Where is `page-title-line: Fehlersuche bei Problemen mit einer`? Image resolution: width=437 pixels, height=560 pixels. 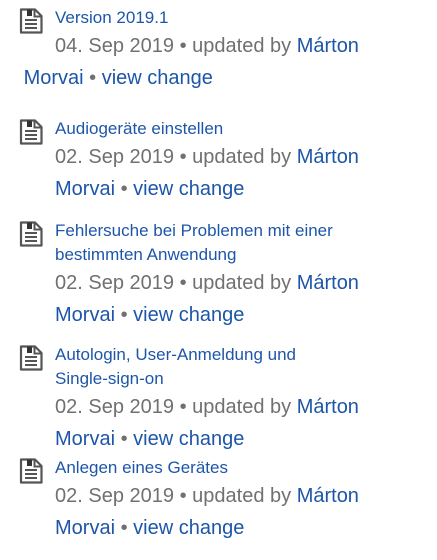 page-title-line: Fehlersuche bei Problemen mit einer is located at coordinates (194, 230).